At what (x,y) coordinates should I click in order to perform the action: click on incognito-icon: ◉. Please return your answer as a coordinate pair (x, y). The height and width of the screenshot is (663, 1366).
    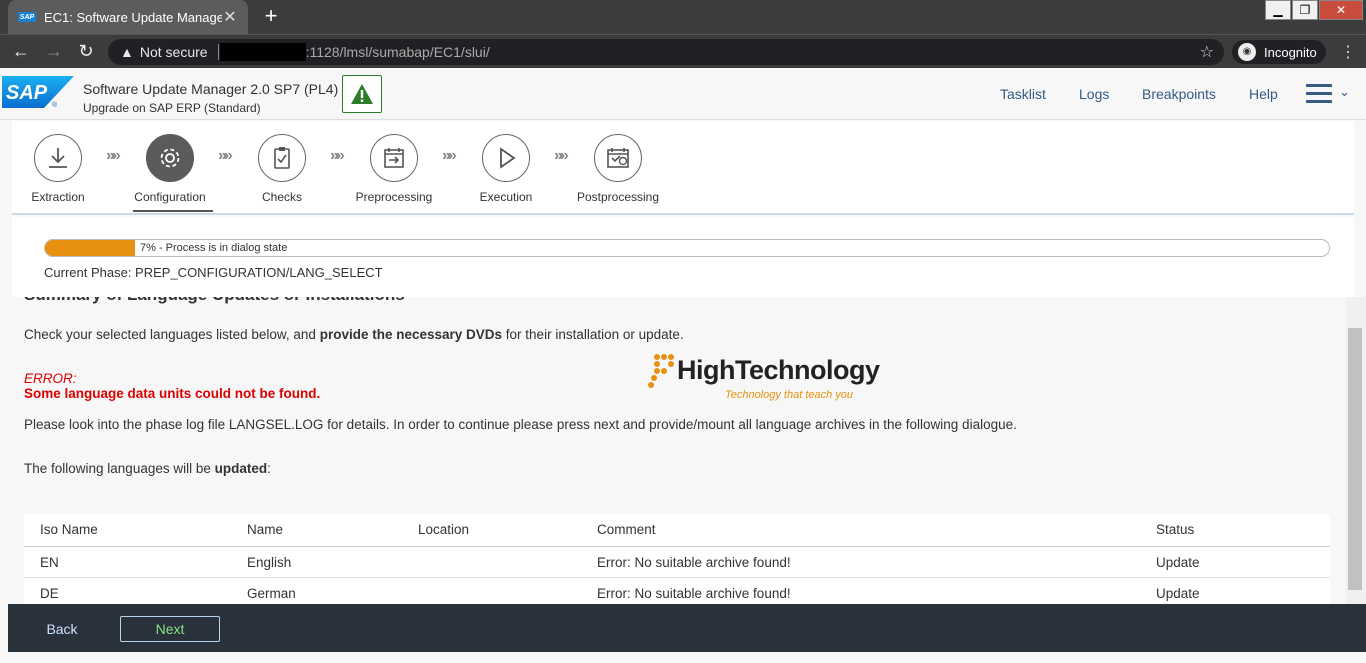
    Looking at the image, I should click on (1247, 52).